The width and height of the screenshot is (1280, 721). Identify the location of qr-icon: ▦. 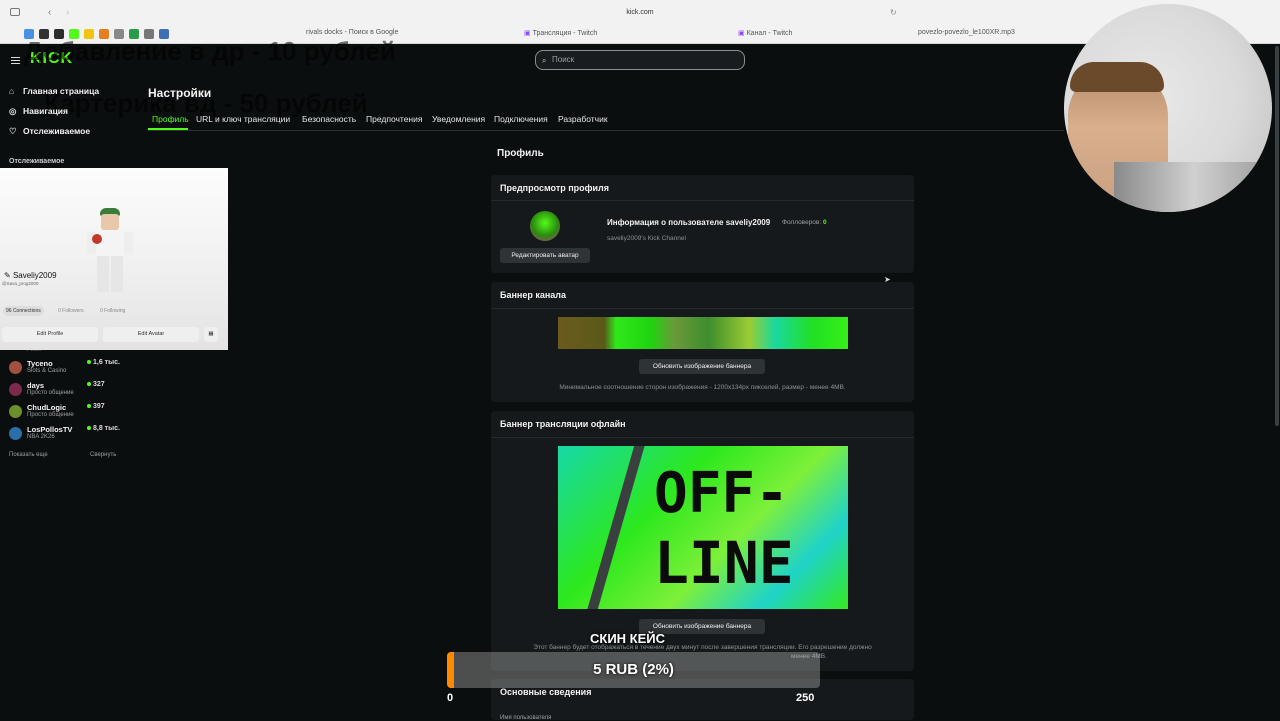
(211, 334).